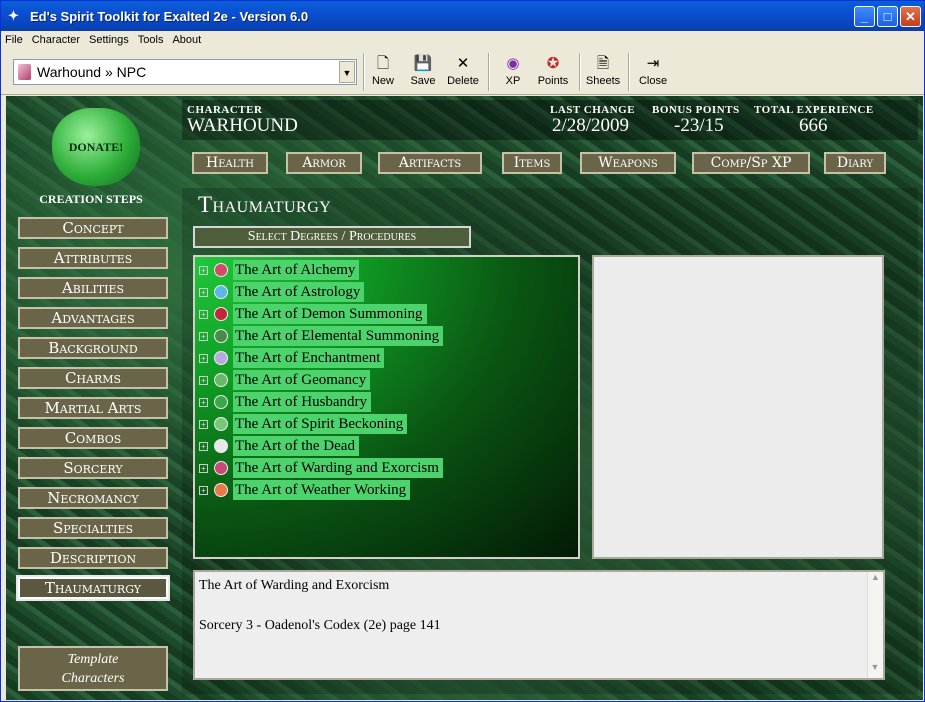 The image size is (925, 702). I want to click on tree-item: + The Art of Geomancy, so click(285, 380).